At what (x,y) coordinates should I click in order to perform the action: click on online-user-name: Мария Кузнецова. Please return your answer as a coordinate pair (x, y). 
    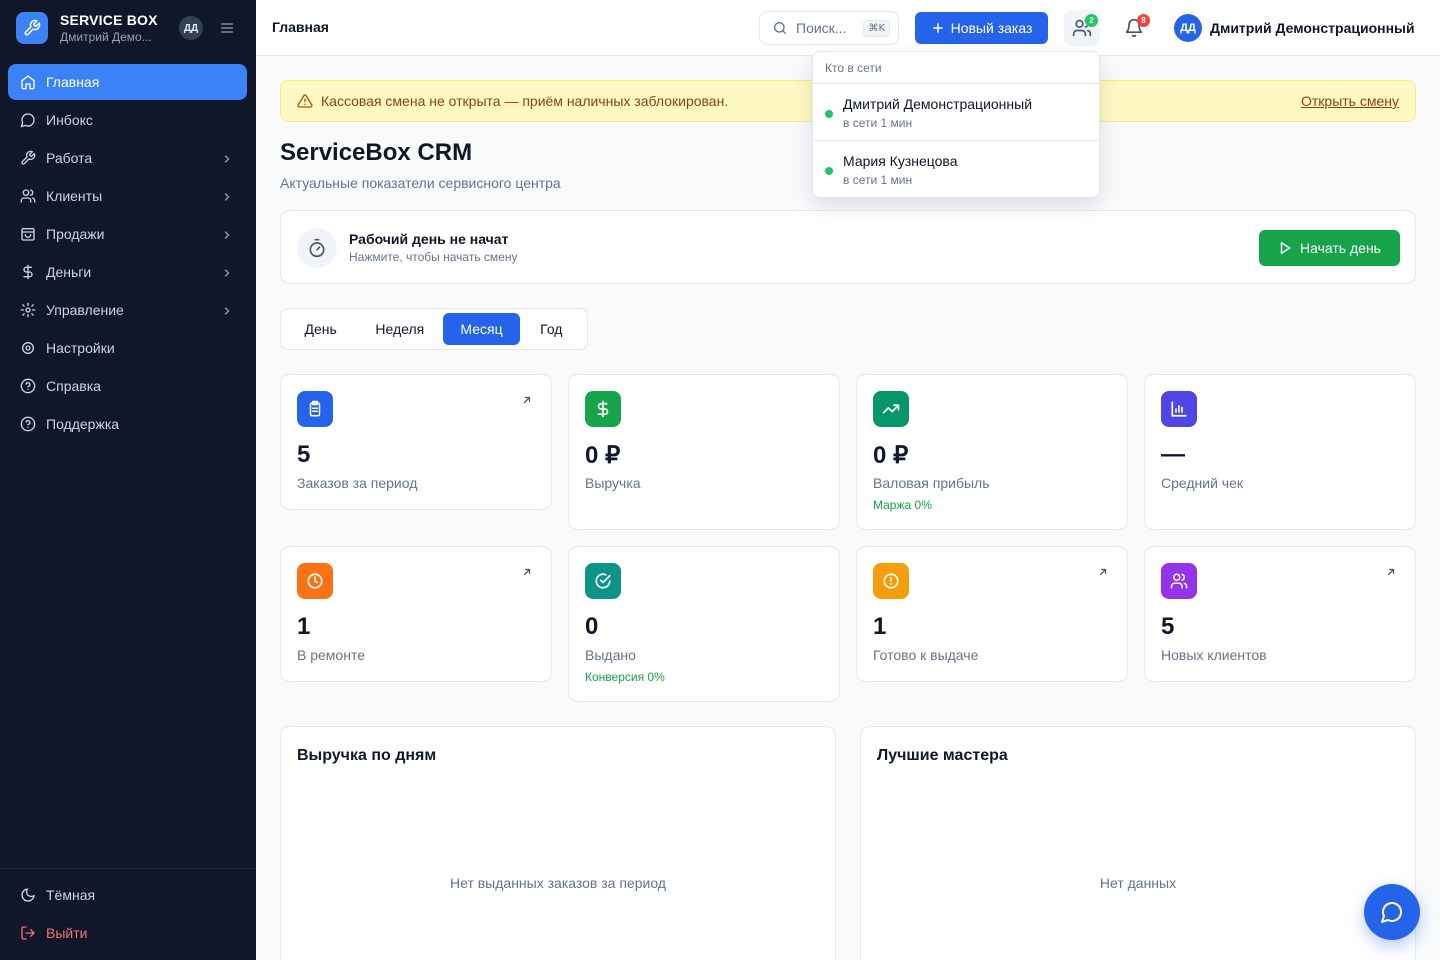
    Looking at the image, I should click on (900, 161).